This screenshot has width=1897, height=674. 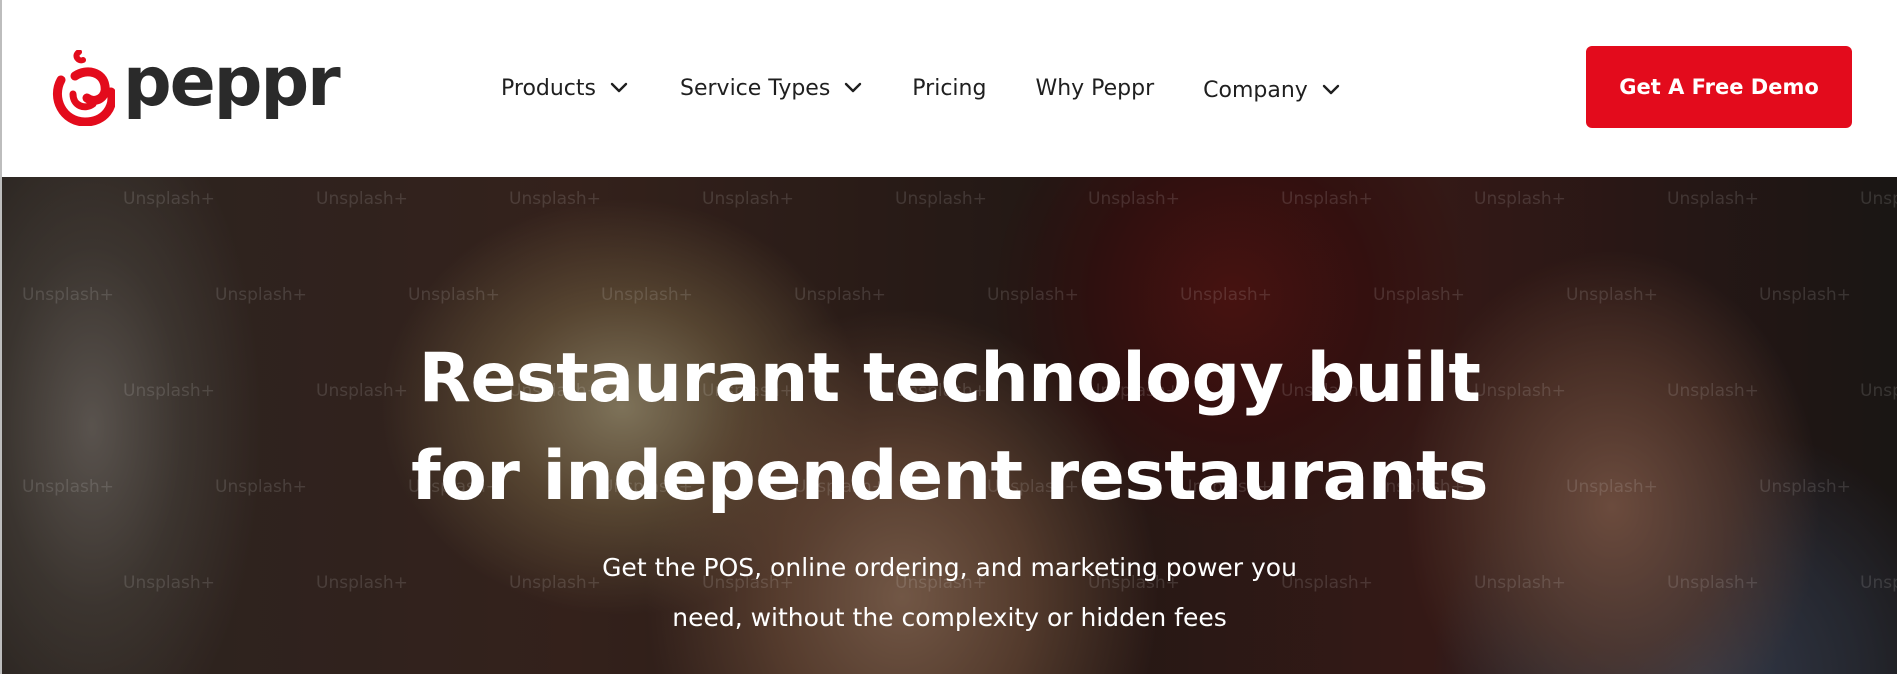 I want to click on hero-title-line: for independent restaurants, so click(x=949, y=476).